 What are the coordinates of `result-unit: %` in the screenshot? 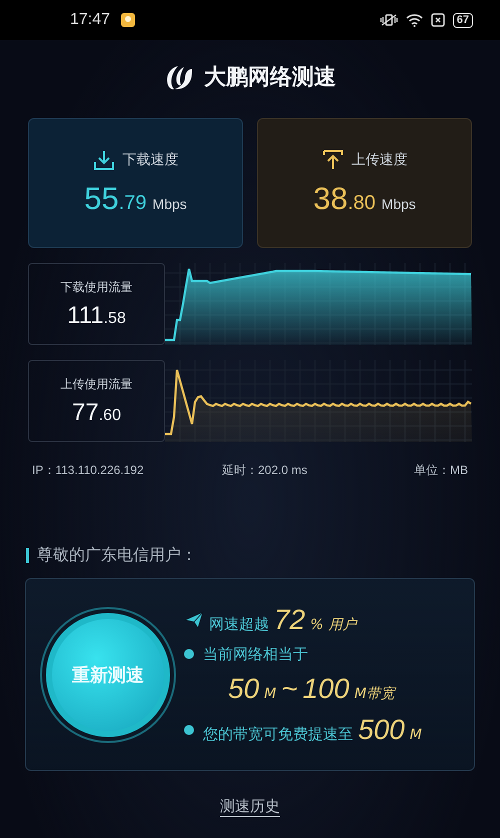 It's located at (317, 624).